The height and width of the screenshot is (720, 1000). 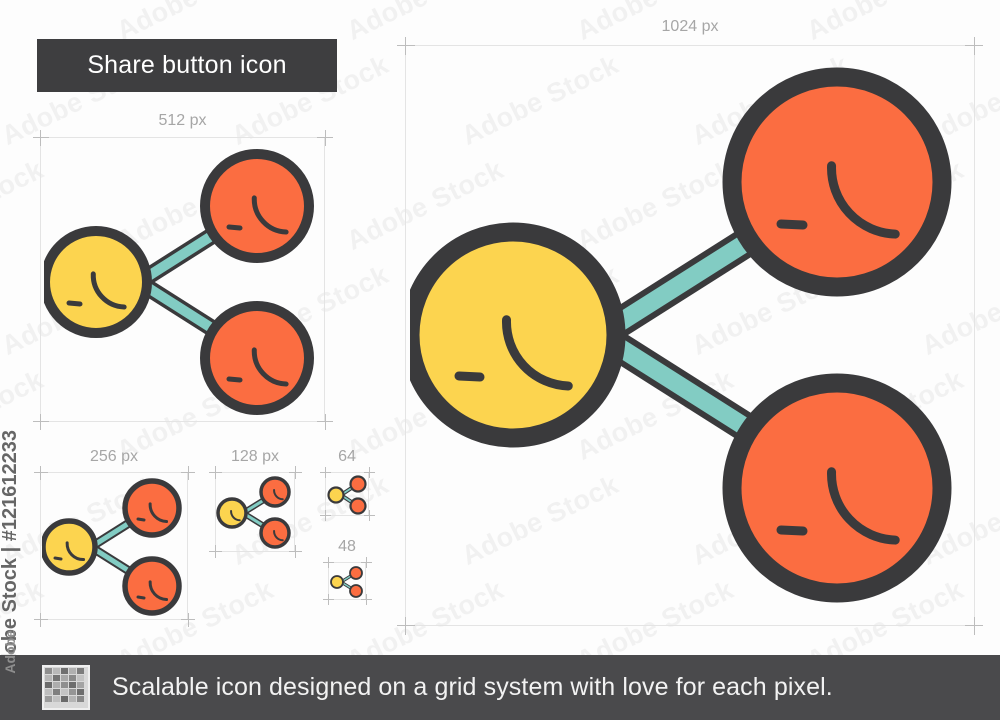 I want to click on measure-label-64: 64, so click(x=347, y=456).